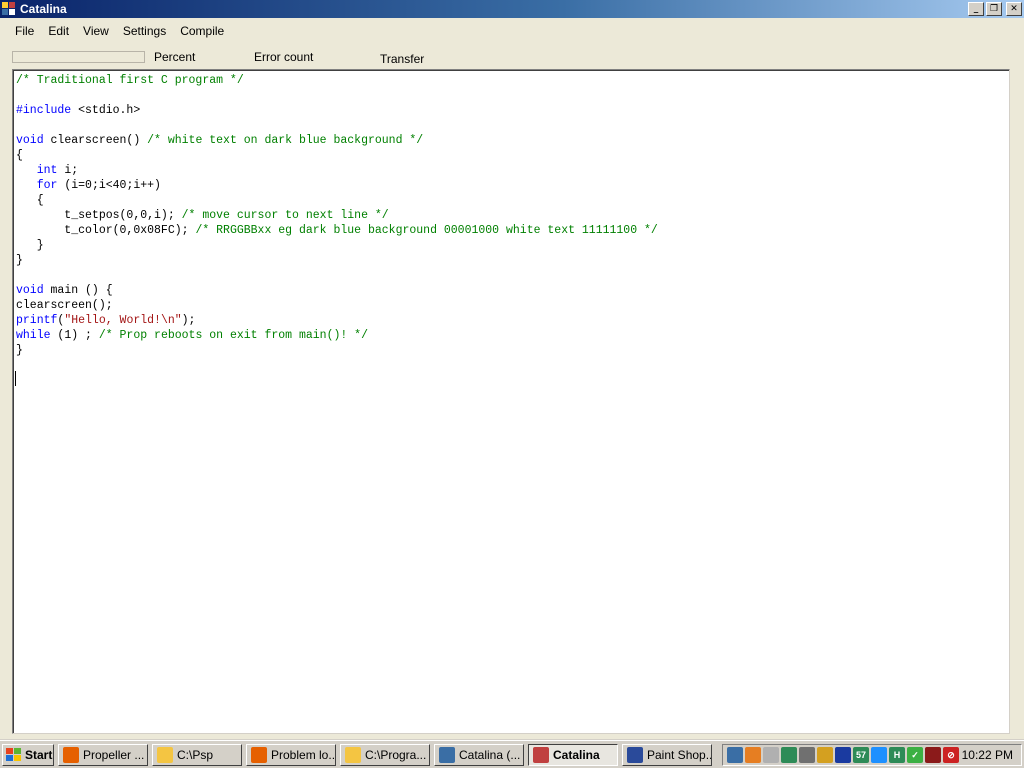  I want to click on catalina-icon, so click(541, 755).